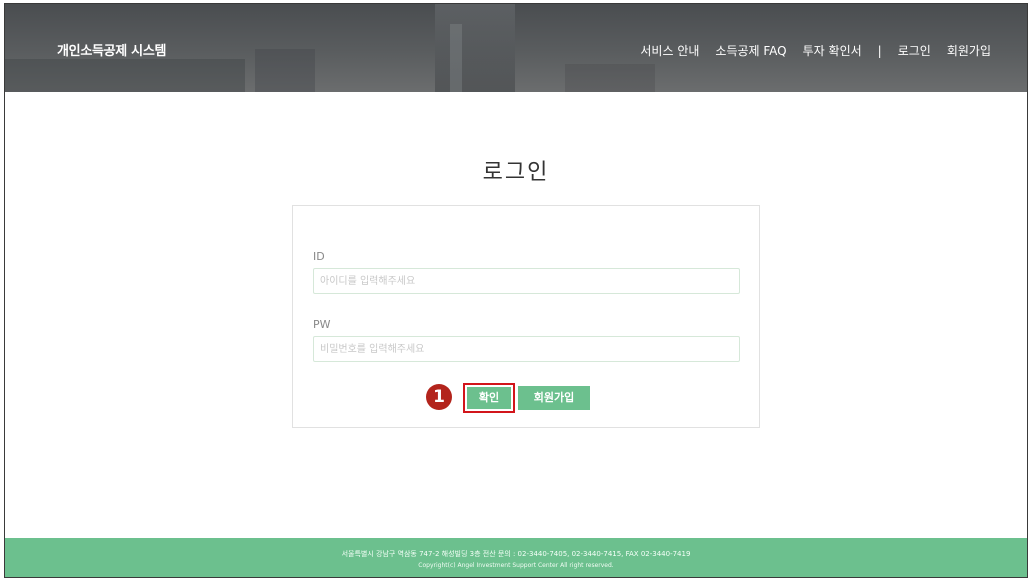 This screenshot has height=580, width=1035. I want to click on nav-signup: 회원가입, so click(969, 50).